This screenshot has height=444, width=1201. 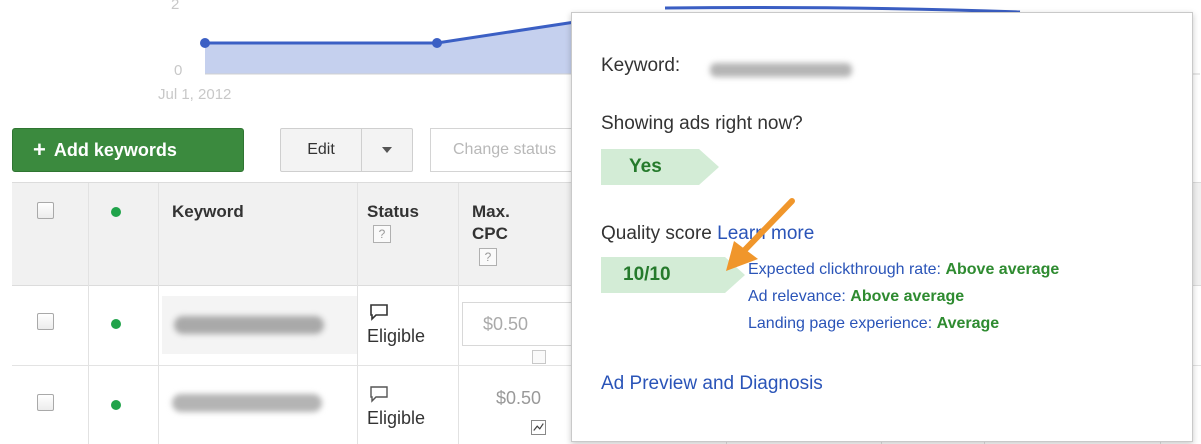 What do you see at coordinates (195, 94) in the screenshot?
I see `chart-x-tick: Jul 1, 2012` at bounding box center [195, 94].